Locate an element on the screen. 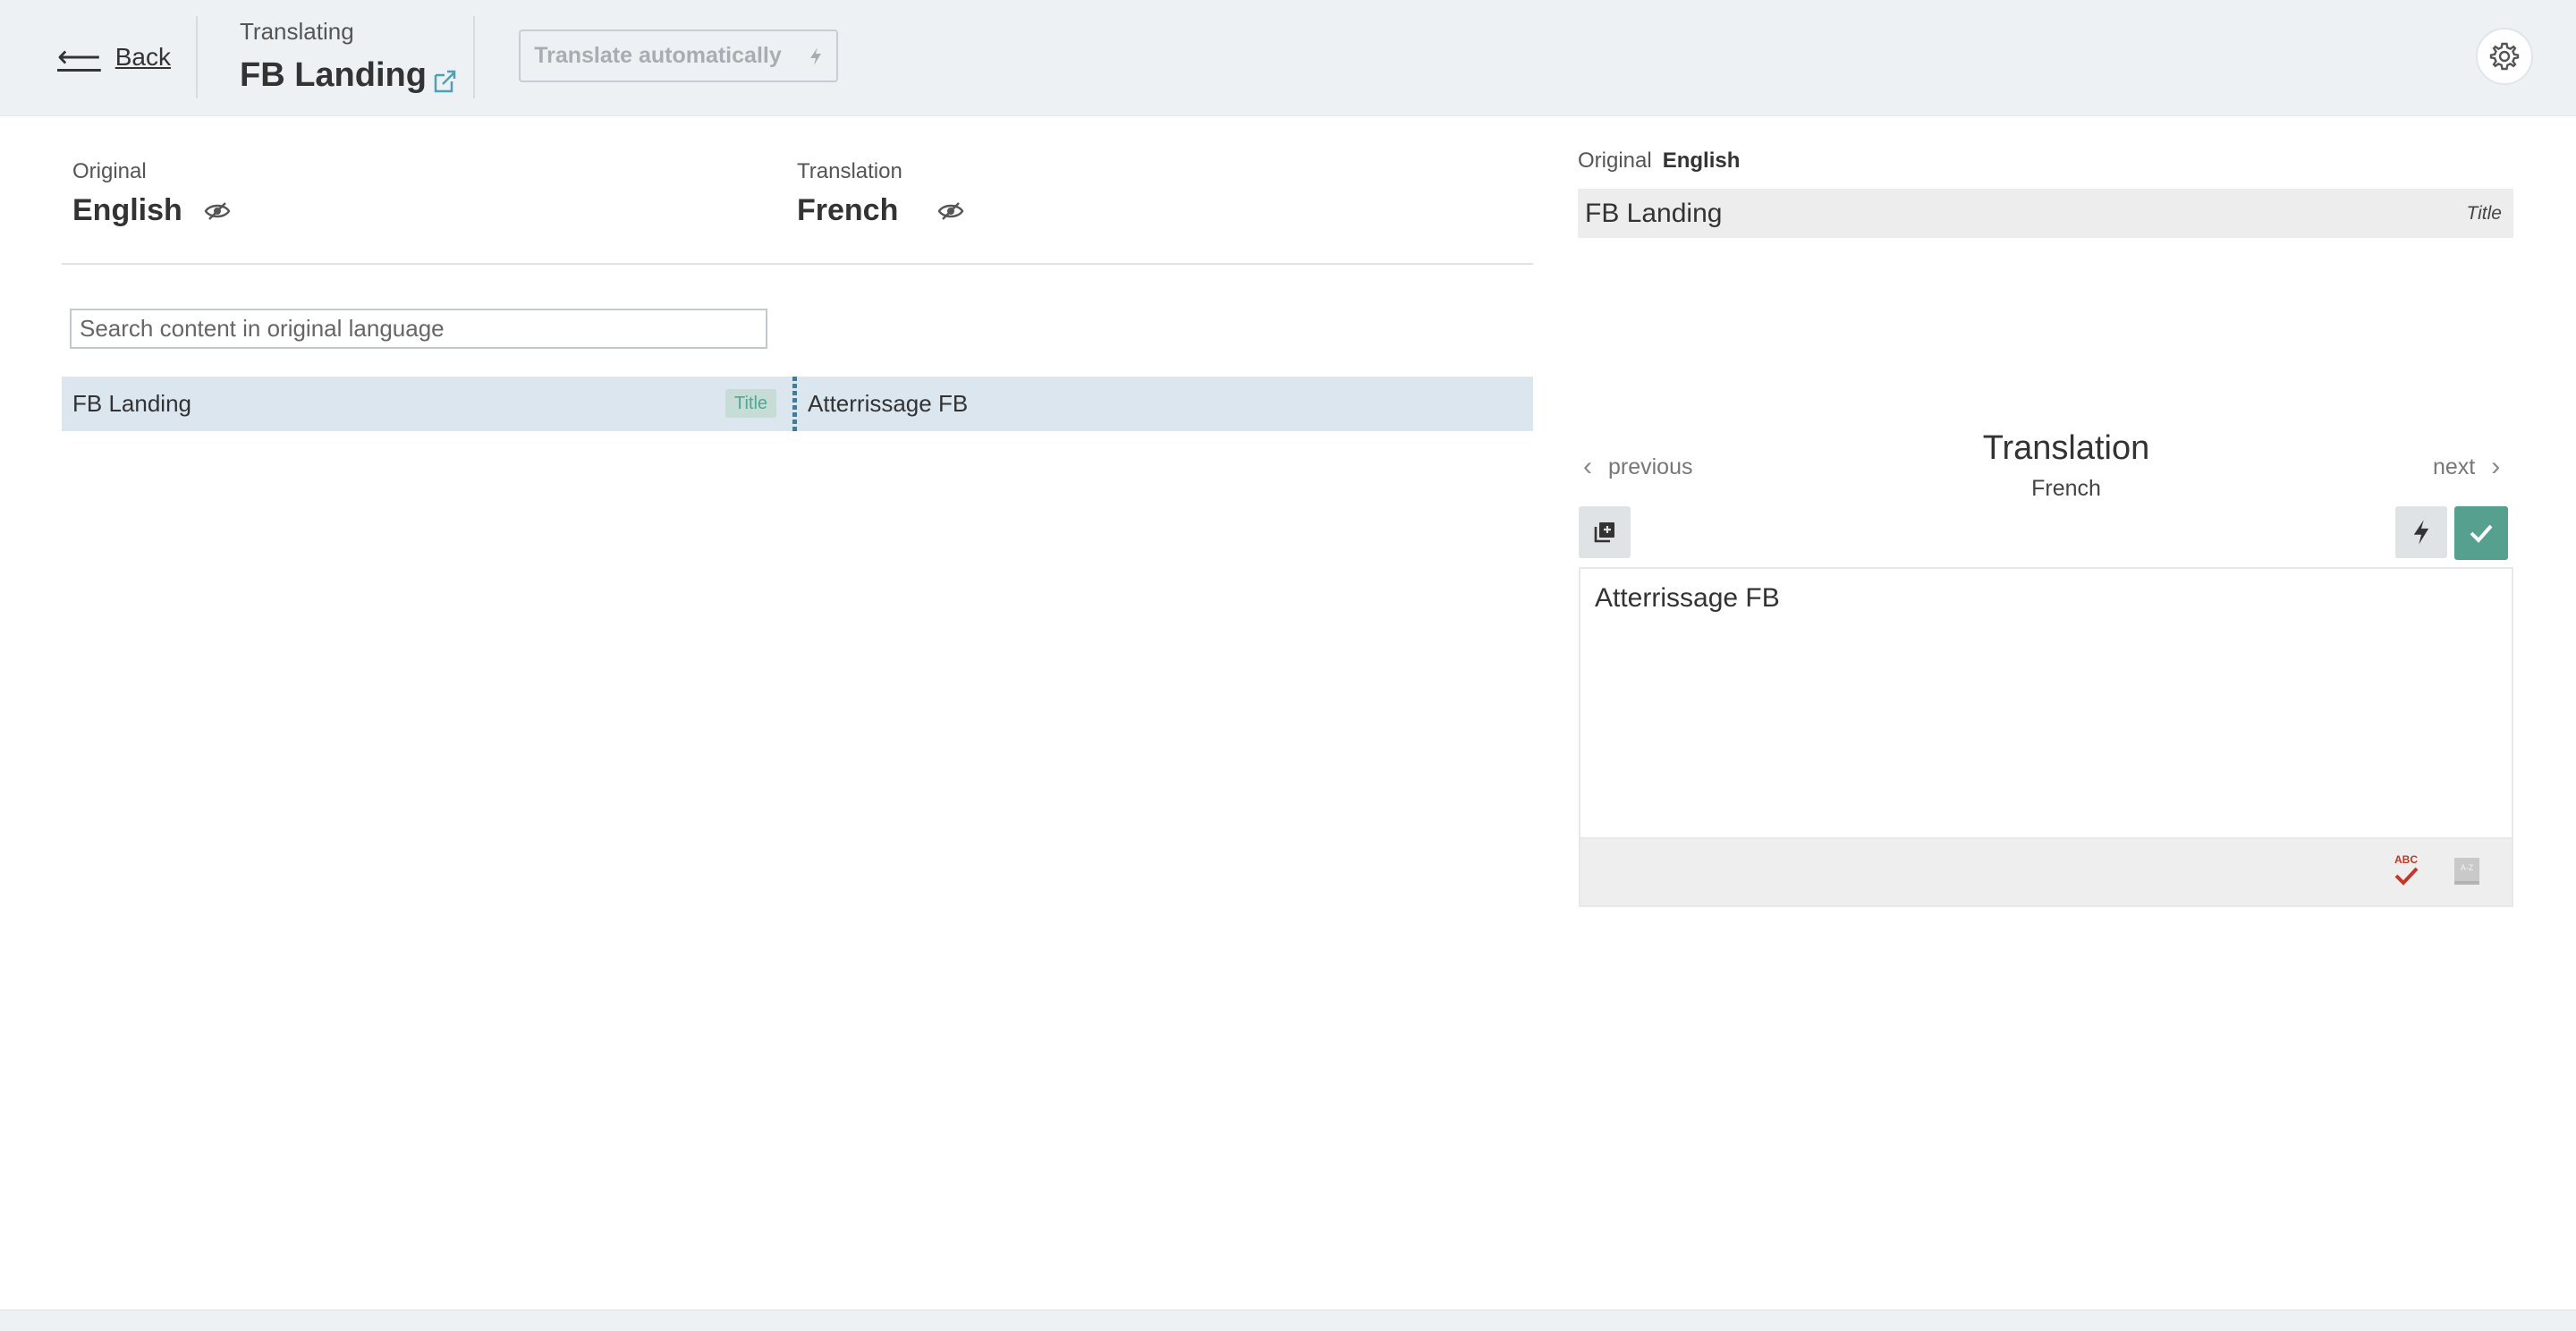  translation-column-label: Translation is located at coordinates (849, 171).